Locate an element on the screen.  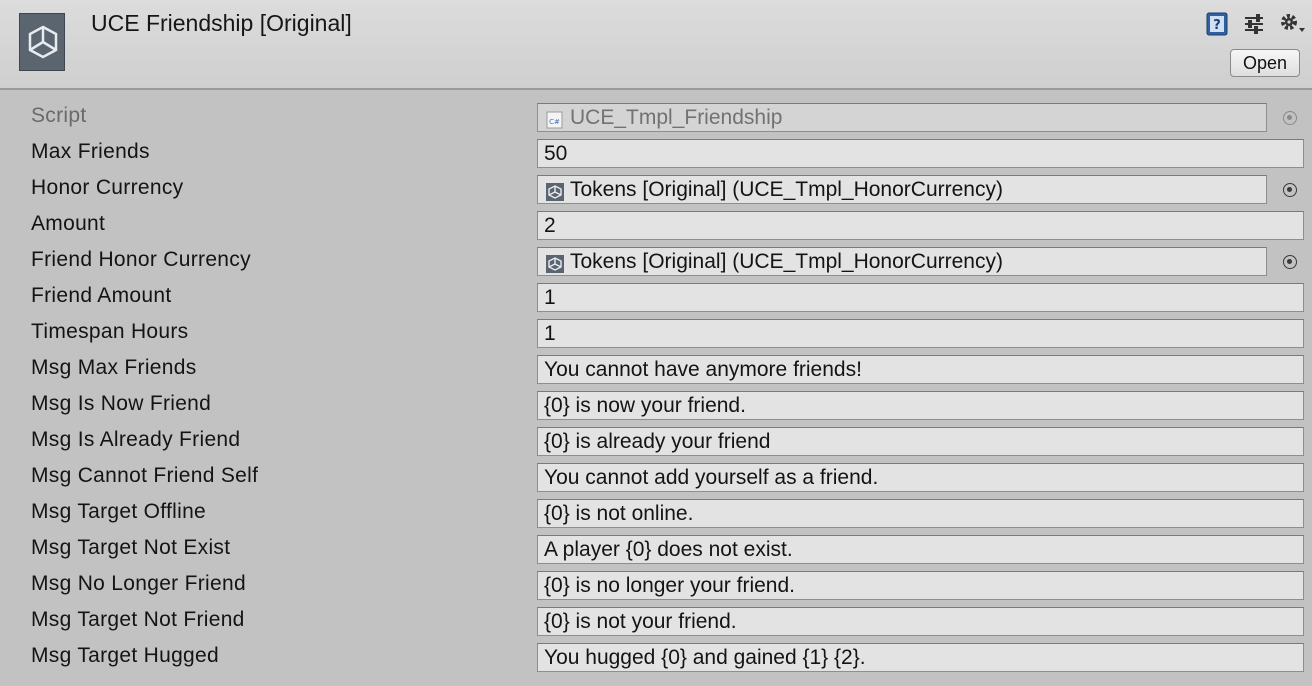
inspector-header: UCE Friendship [Original] ? Open is located at coordinates (656, 45).